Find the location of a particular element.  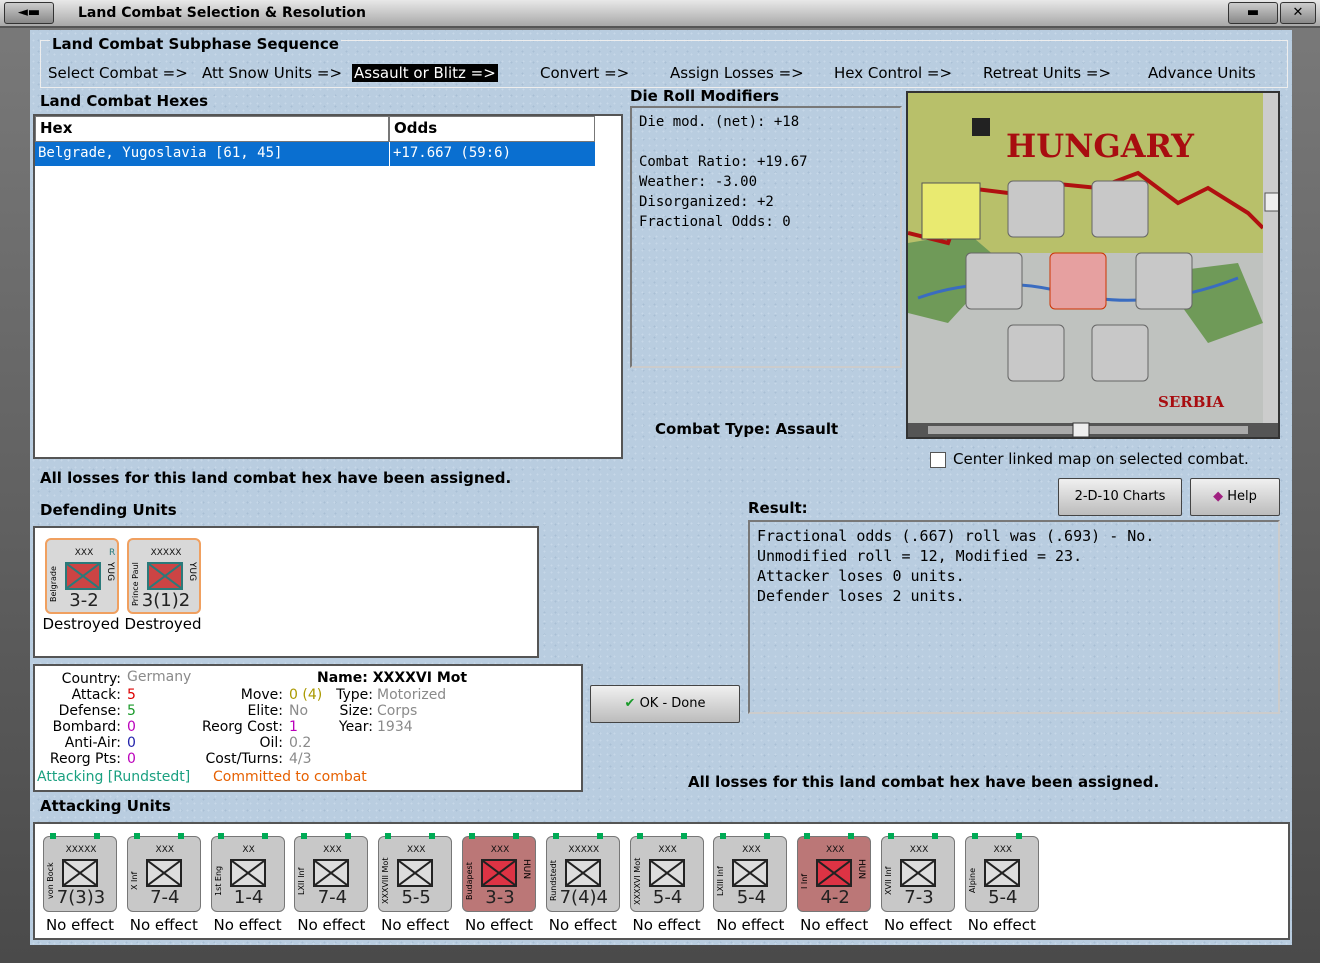

close-button: ✕ is located at coordinates (1298, 13).